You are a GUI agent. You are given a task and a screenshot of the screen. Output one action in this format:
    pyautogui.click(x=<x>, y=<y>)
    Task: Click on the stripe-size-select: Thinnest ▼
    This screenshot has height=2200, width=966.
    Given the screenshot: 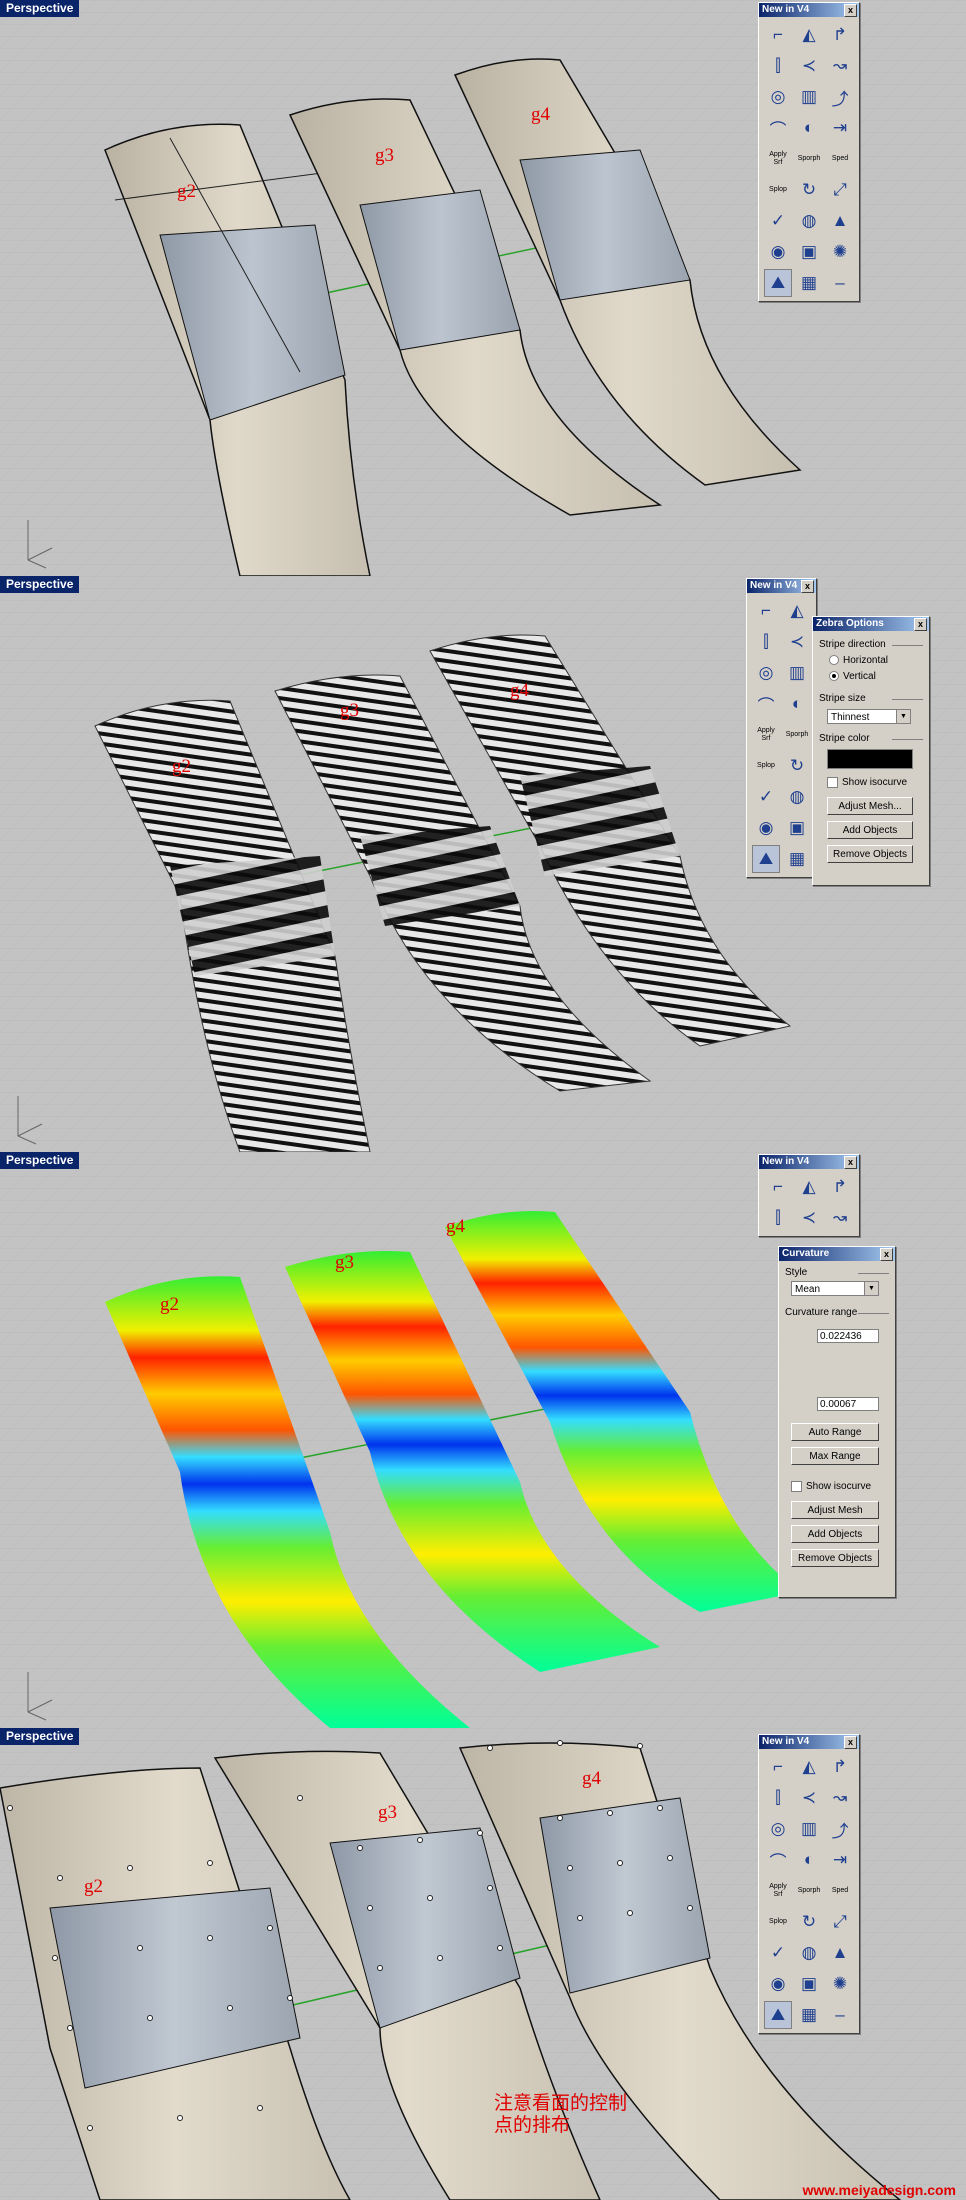 What is the action you would take?
    pyautogui.click(x=869, y=716)
    